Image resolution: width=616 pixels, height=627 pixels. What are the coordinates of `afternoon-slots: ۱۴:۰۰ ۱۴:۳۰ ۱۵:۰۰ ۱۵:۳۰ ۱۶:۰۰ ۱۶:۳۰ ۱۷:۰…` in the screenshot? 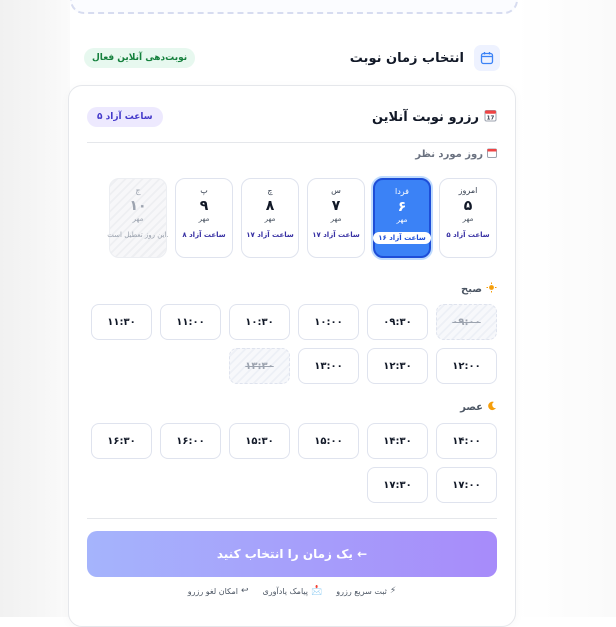 It's located at (292, 463).